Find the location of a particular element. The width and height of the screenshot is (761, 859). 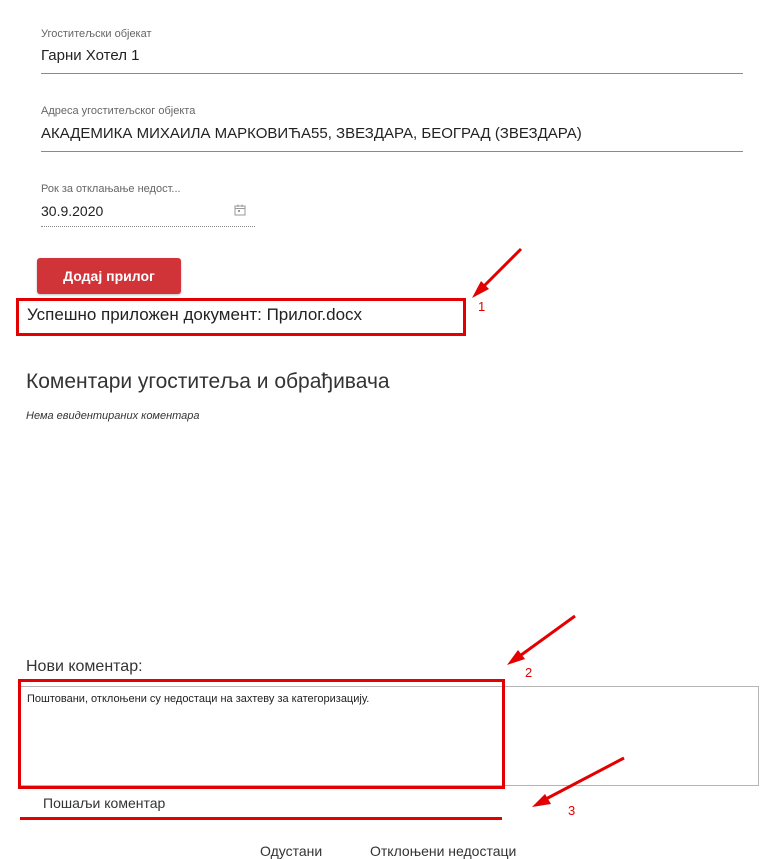

send-comment-button: Пошаљи коментар is located at coordinates (104, 803).